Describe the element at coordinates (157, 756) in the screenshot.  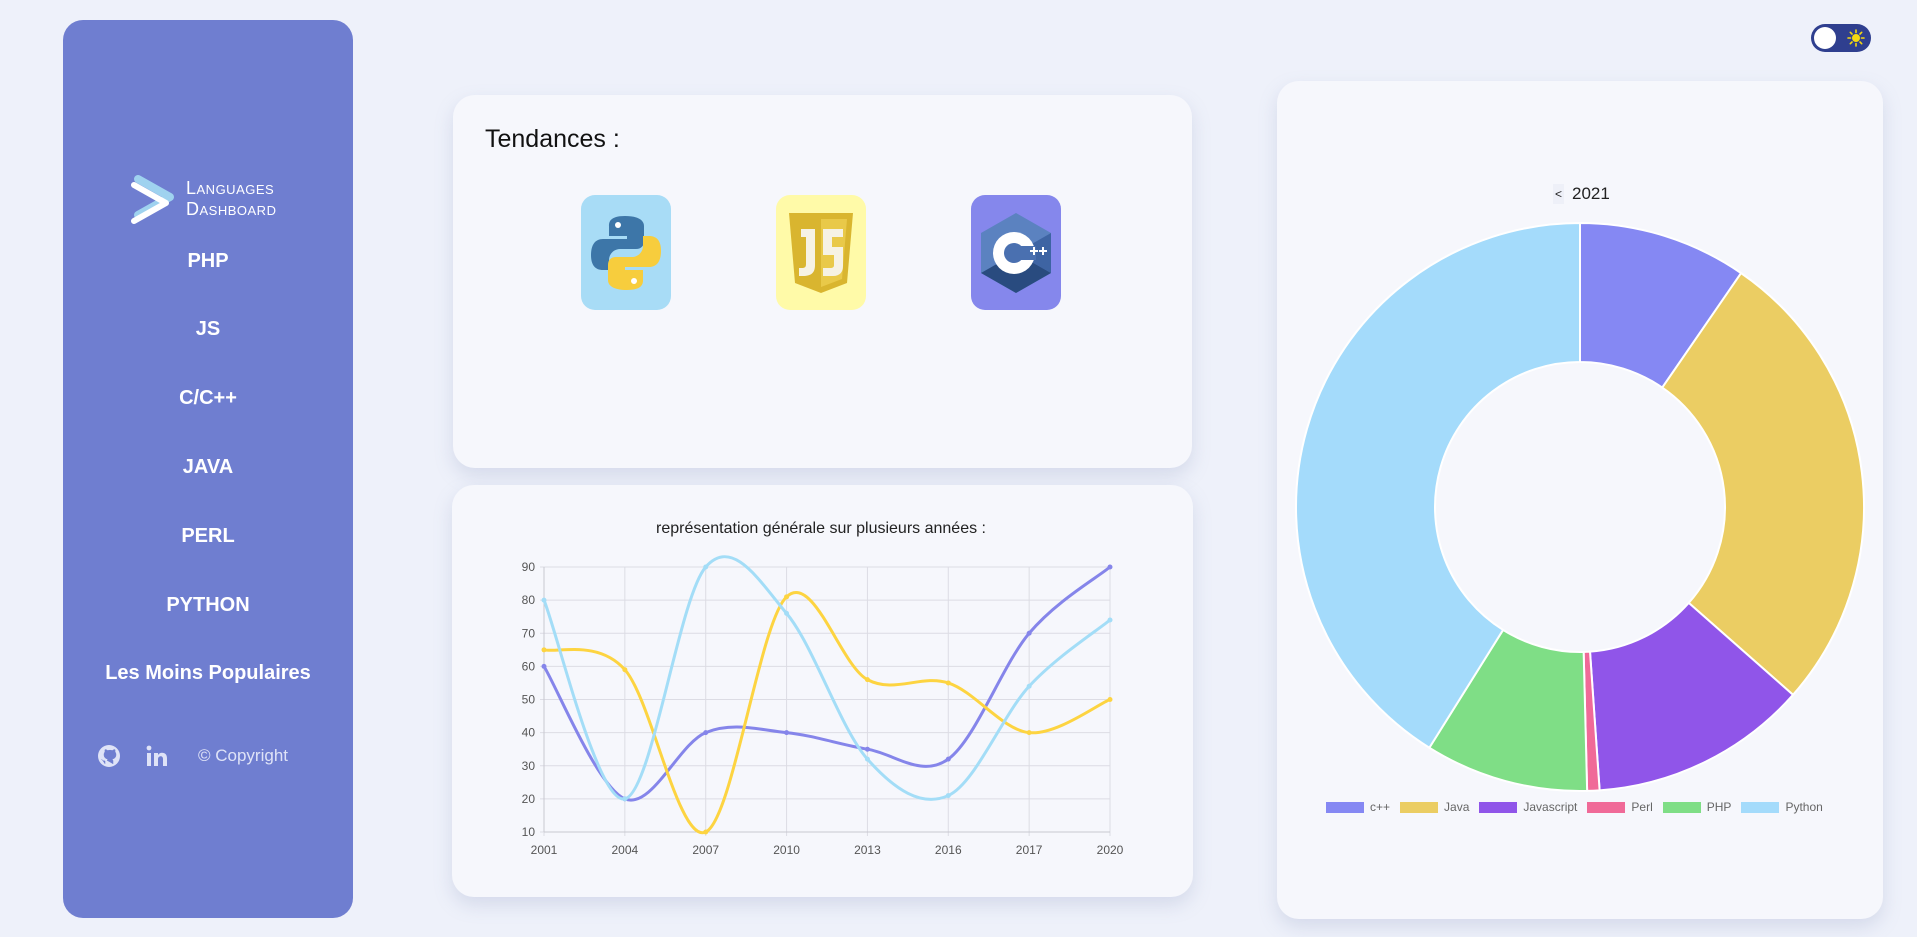
I see `linkedin-icon` at that location.